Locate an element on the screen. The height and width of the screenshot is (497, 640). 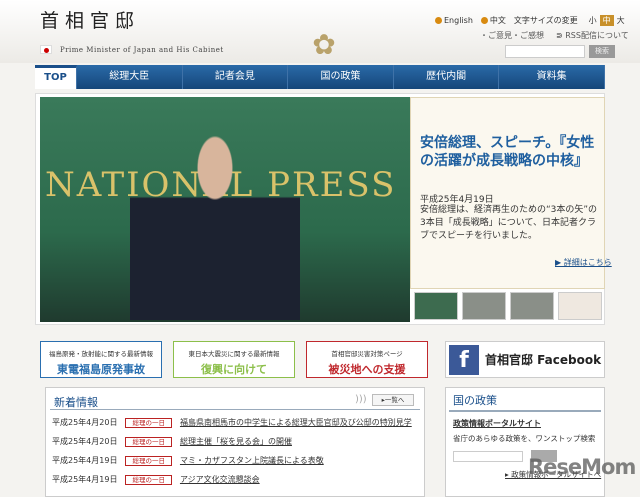
policy-description: 省庁のあらゆる政策を、ワンストップ検索 is located at coordinates (524, 438).